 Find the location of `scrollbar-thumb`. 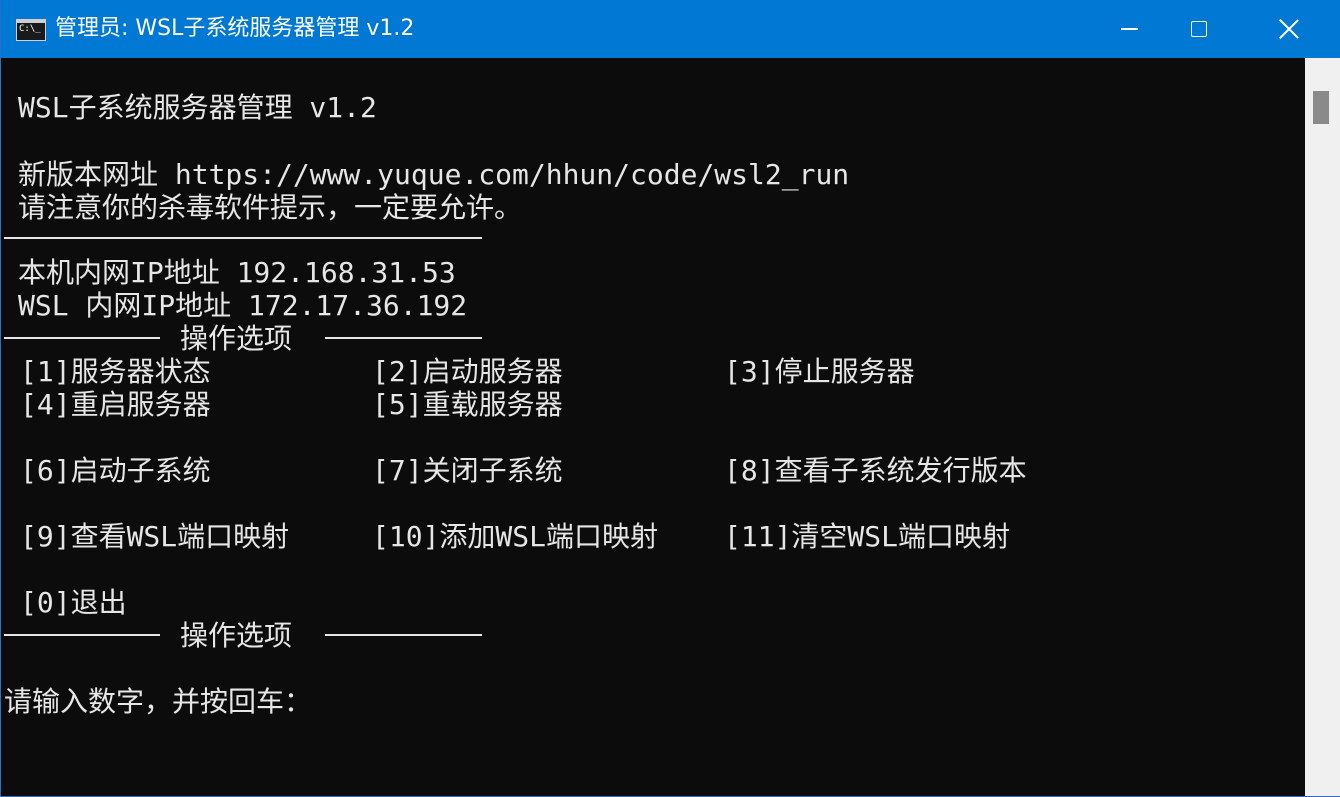

scrollbar-thumb is located at coordinates (1321, 107).